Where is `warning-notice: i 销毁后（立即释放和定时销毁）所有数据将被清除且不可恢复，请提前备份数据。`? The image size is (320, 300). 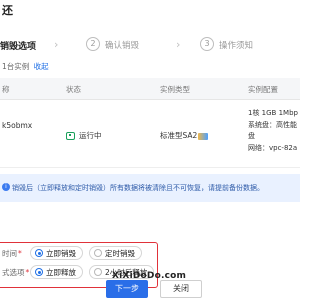 warning-notice: i 销毁后（立即释放和定时销毁）所有数据将被清除且不可恢复，请提前备份数据。 is located at coordinates (150, 188).